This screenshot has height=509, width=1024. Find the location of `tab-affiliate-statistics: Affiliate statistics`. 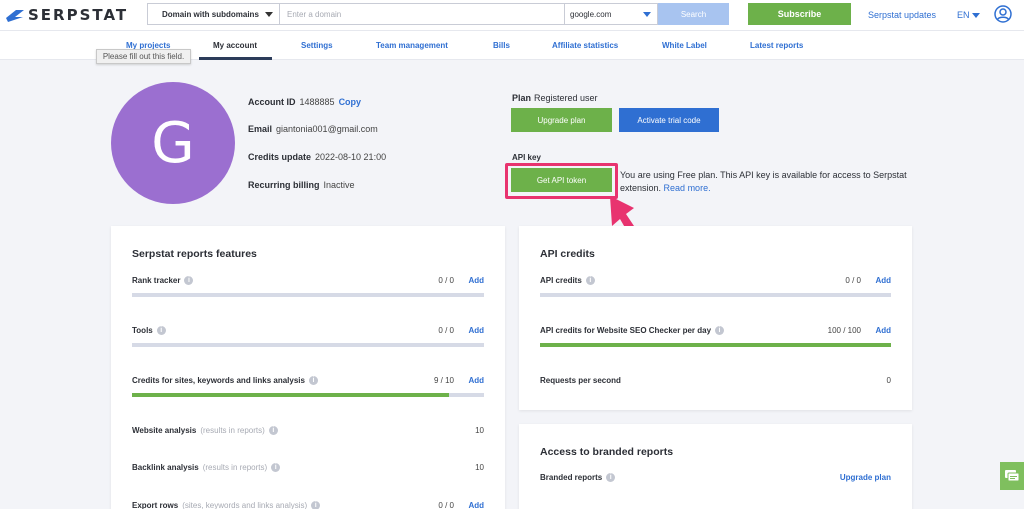

tab-affiliate-statistics: Affiliate statistics is located at coordinates (585, 45).